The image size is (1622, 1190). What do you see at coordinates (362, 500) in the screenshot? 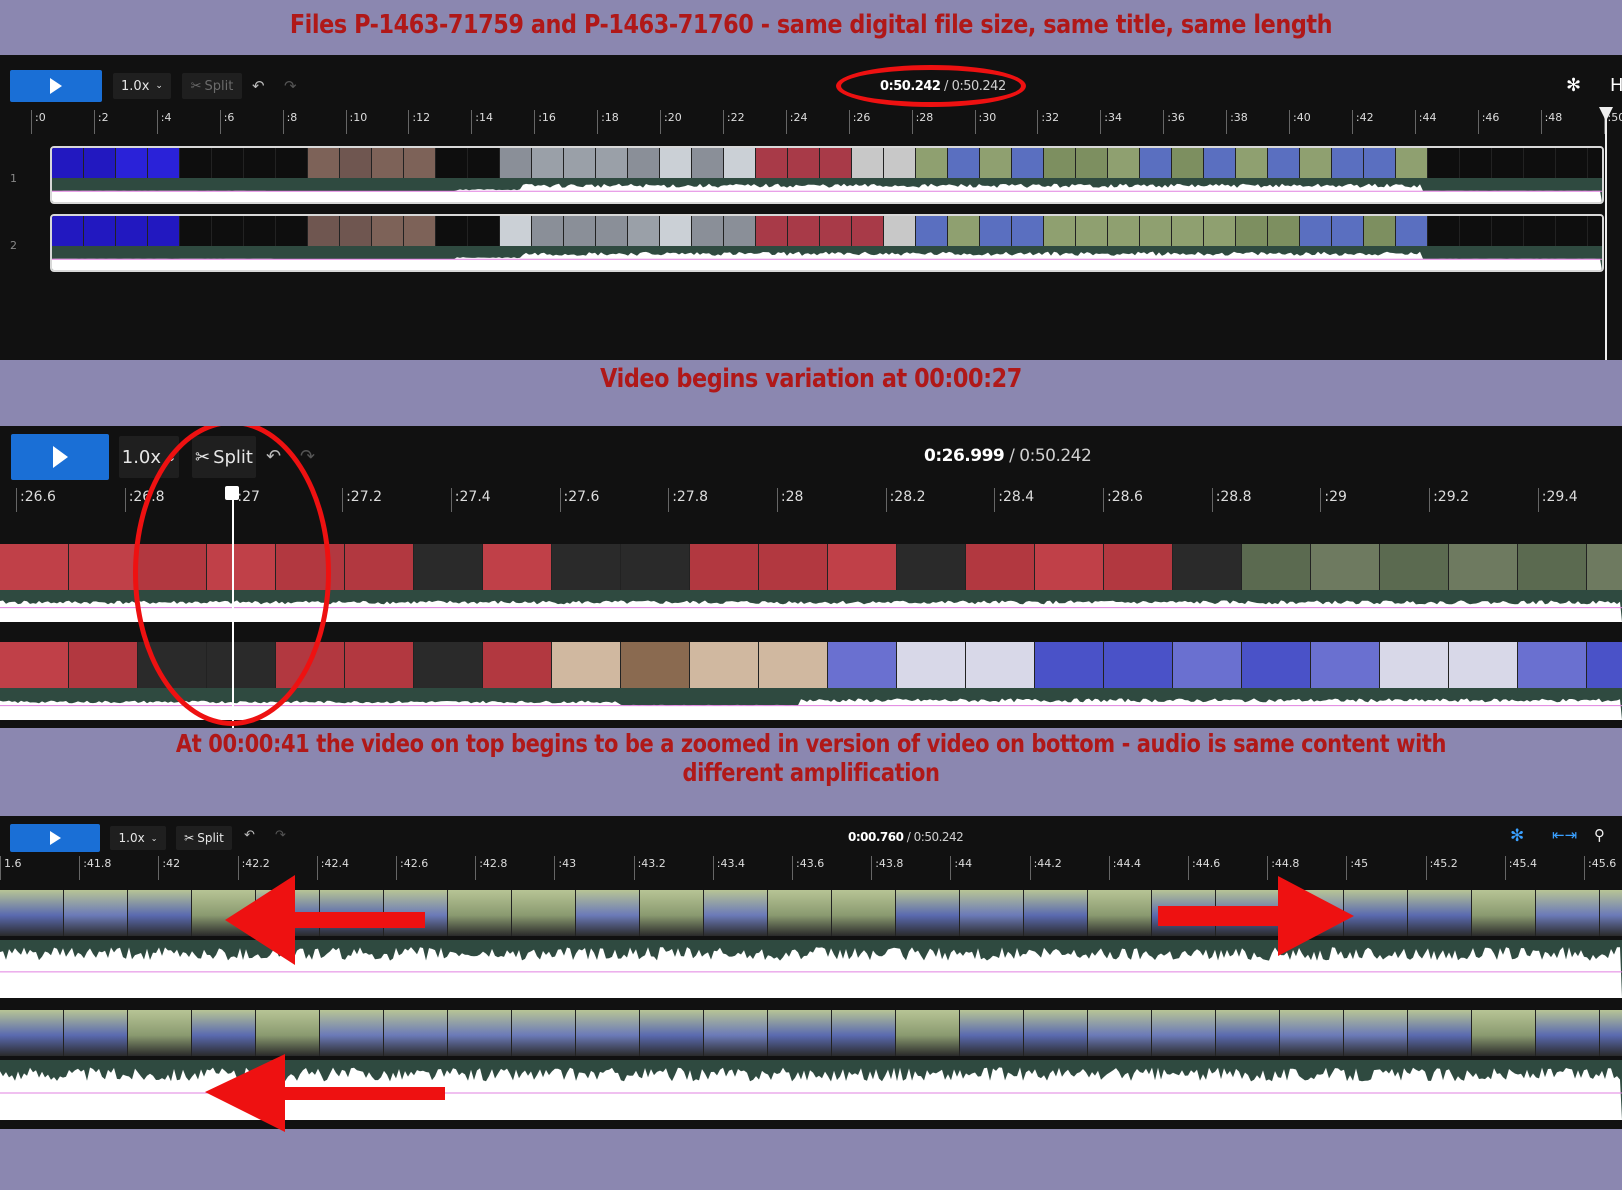
I see `ruler-tick: :27.2` at bounding box center [362, 500].